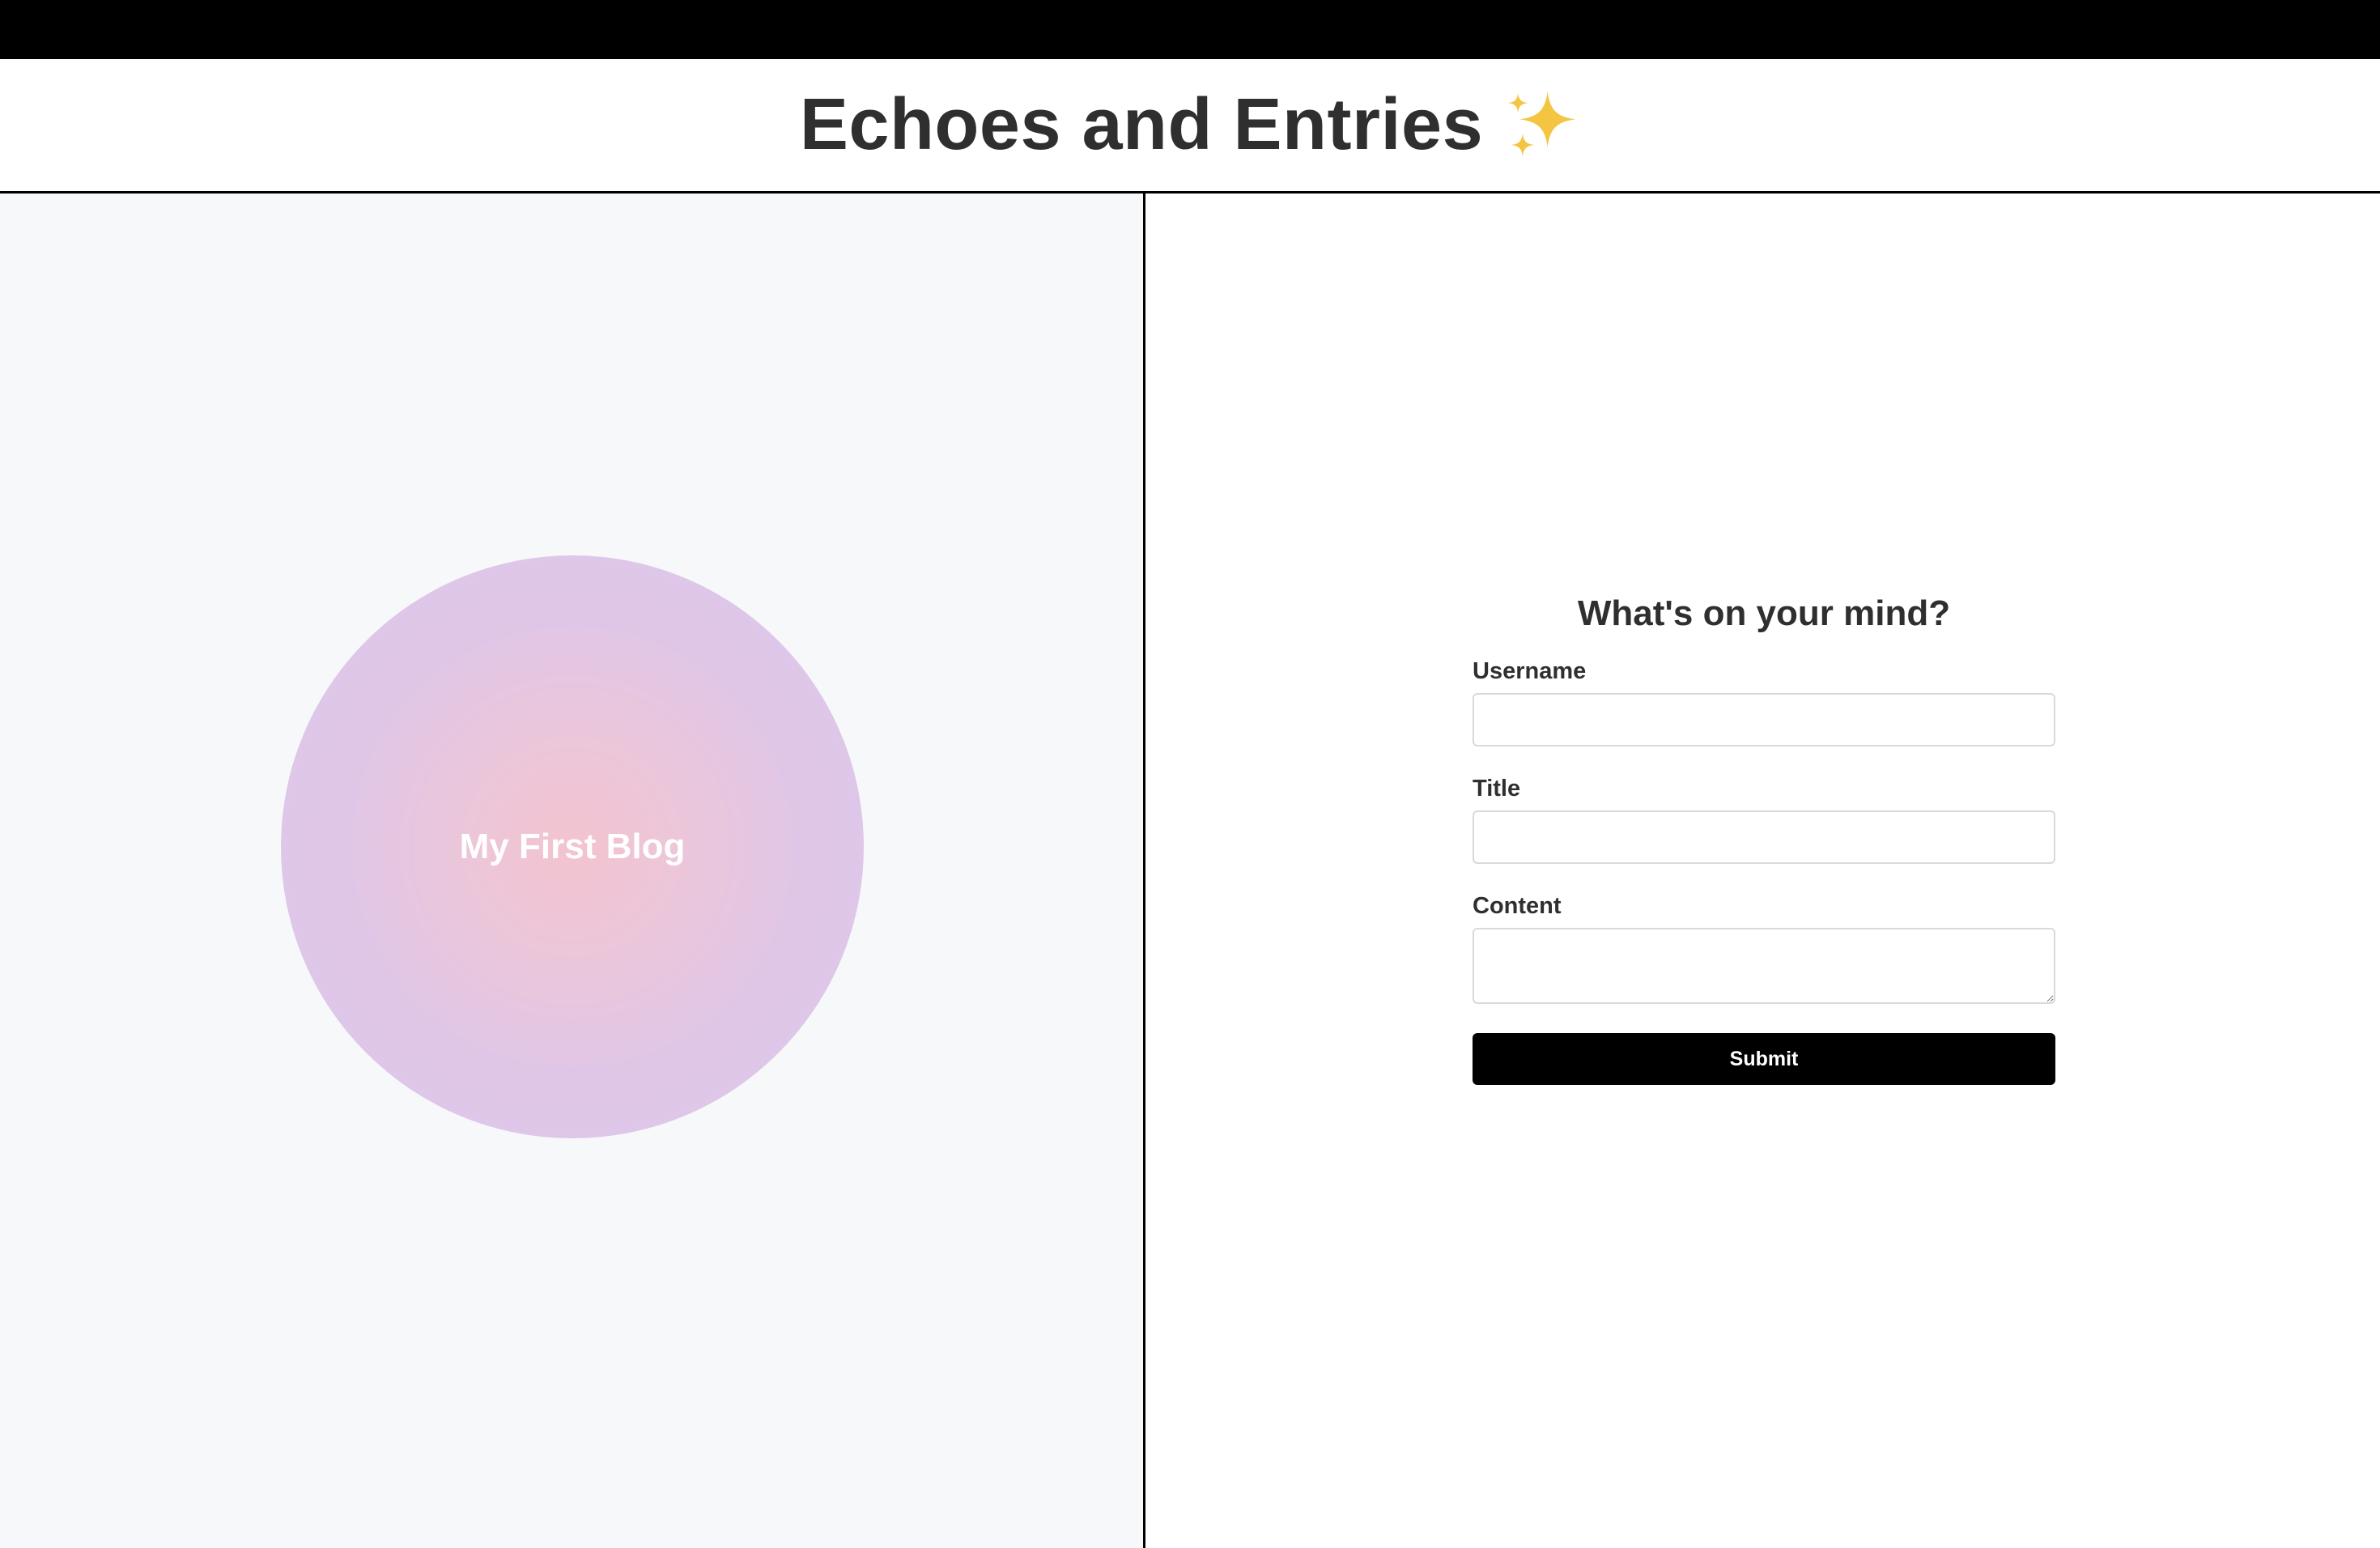 Image resolution: width=2380 pixels, height=1548 pixels. I want to click on site-header: Echoes and Entries, so click(1190, 126).